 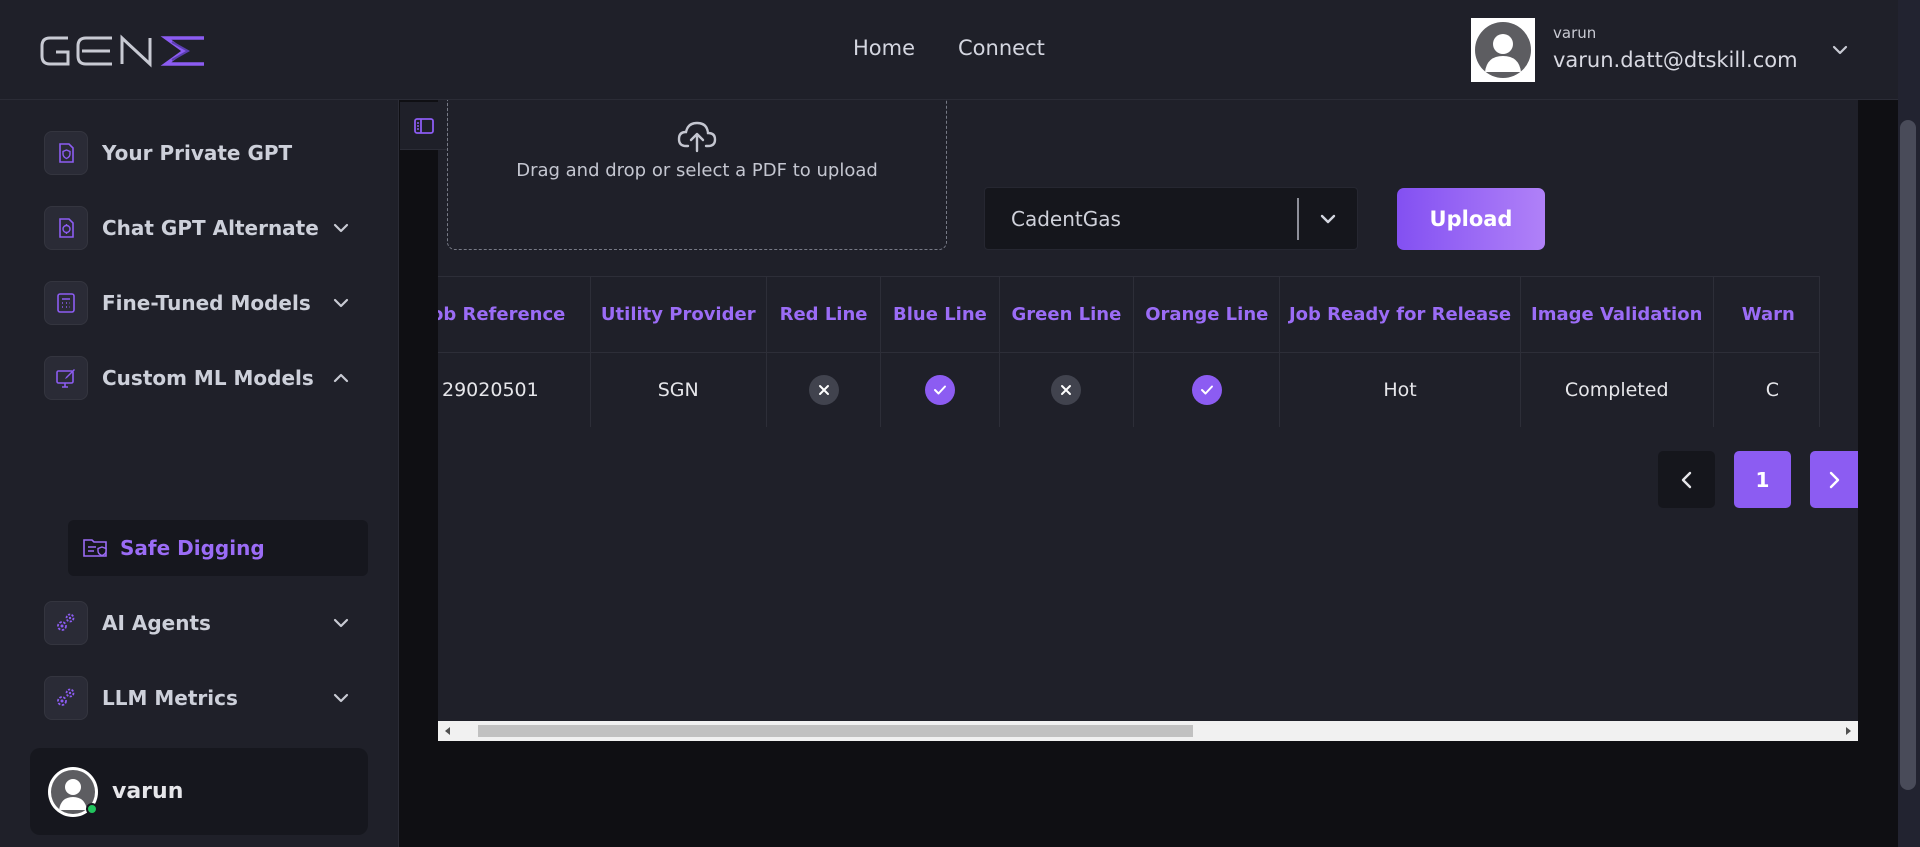 What do you see at coordinates (1575, 33) in the screenshot?
I see `header-user-name: varun` at bounding box center [1575, 33].